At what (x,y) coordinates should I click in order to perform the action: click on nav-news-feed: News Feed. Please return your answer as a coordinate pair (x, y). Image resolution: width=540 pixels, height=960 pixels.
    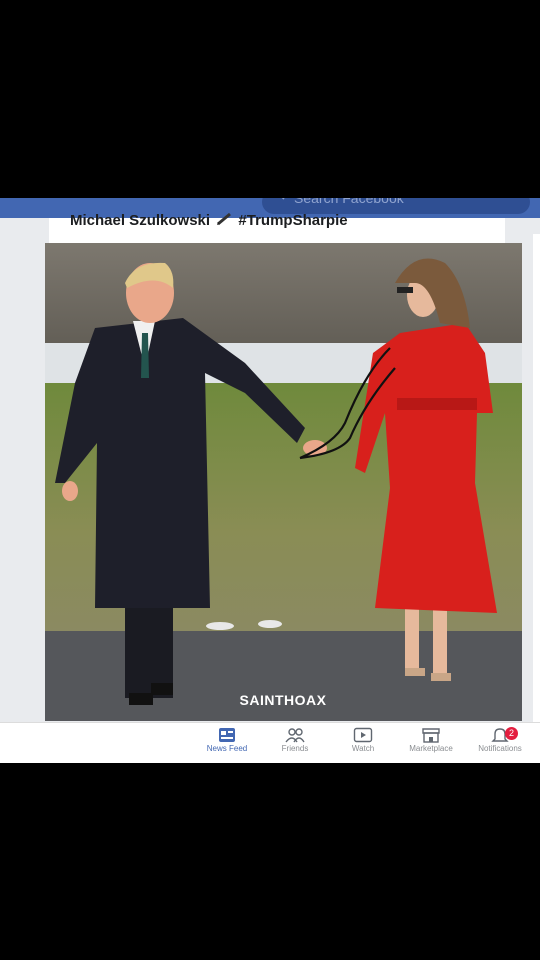
    Looking at the image, I should click on (227, 743).